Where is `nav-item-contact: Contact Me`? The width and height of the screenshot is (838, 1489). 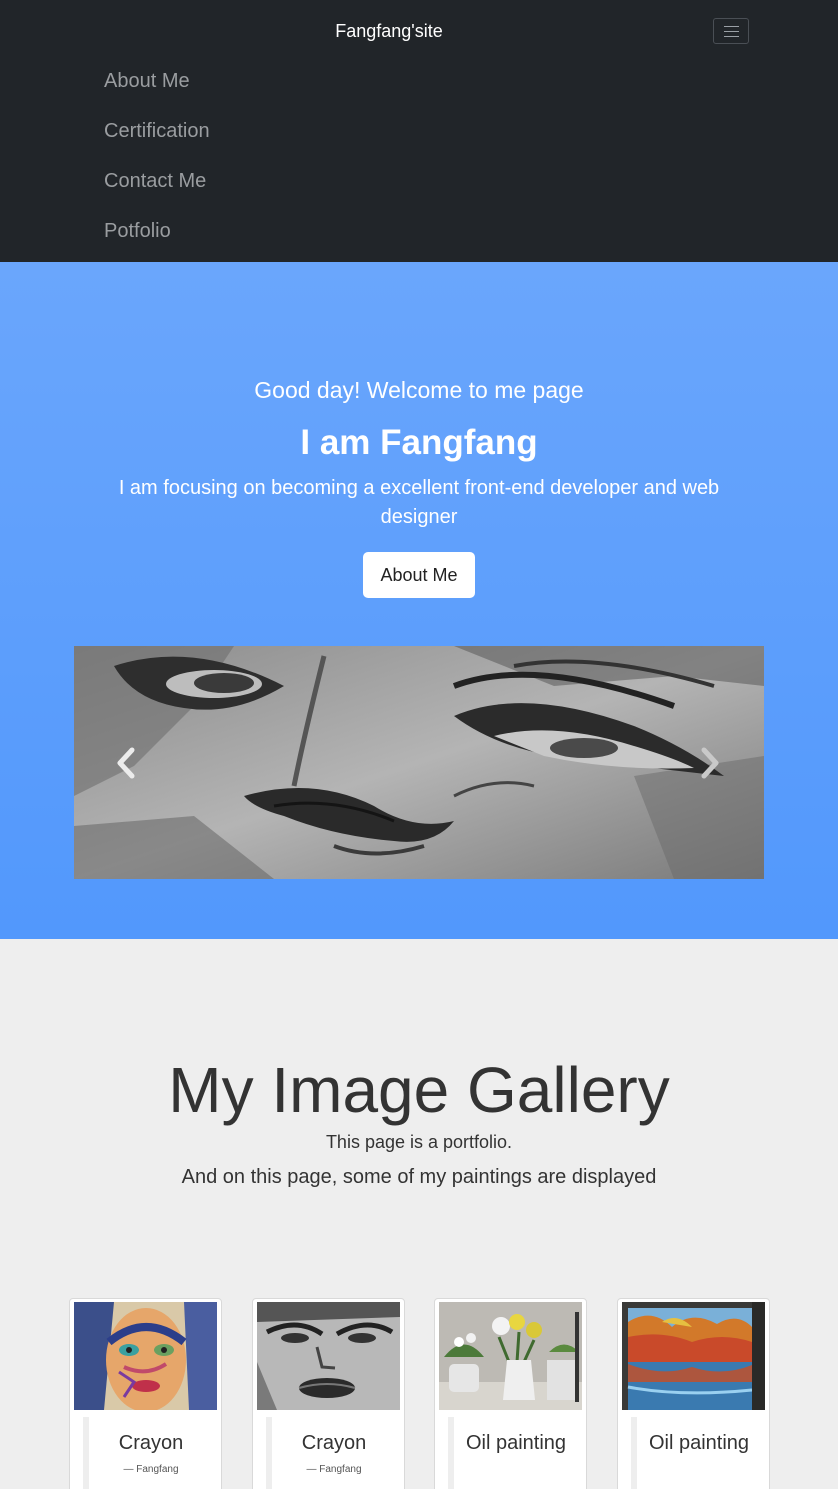 nav-item-contact: Contact Me is located at coordinates (157, 189).